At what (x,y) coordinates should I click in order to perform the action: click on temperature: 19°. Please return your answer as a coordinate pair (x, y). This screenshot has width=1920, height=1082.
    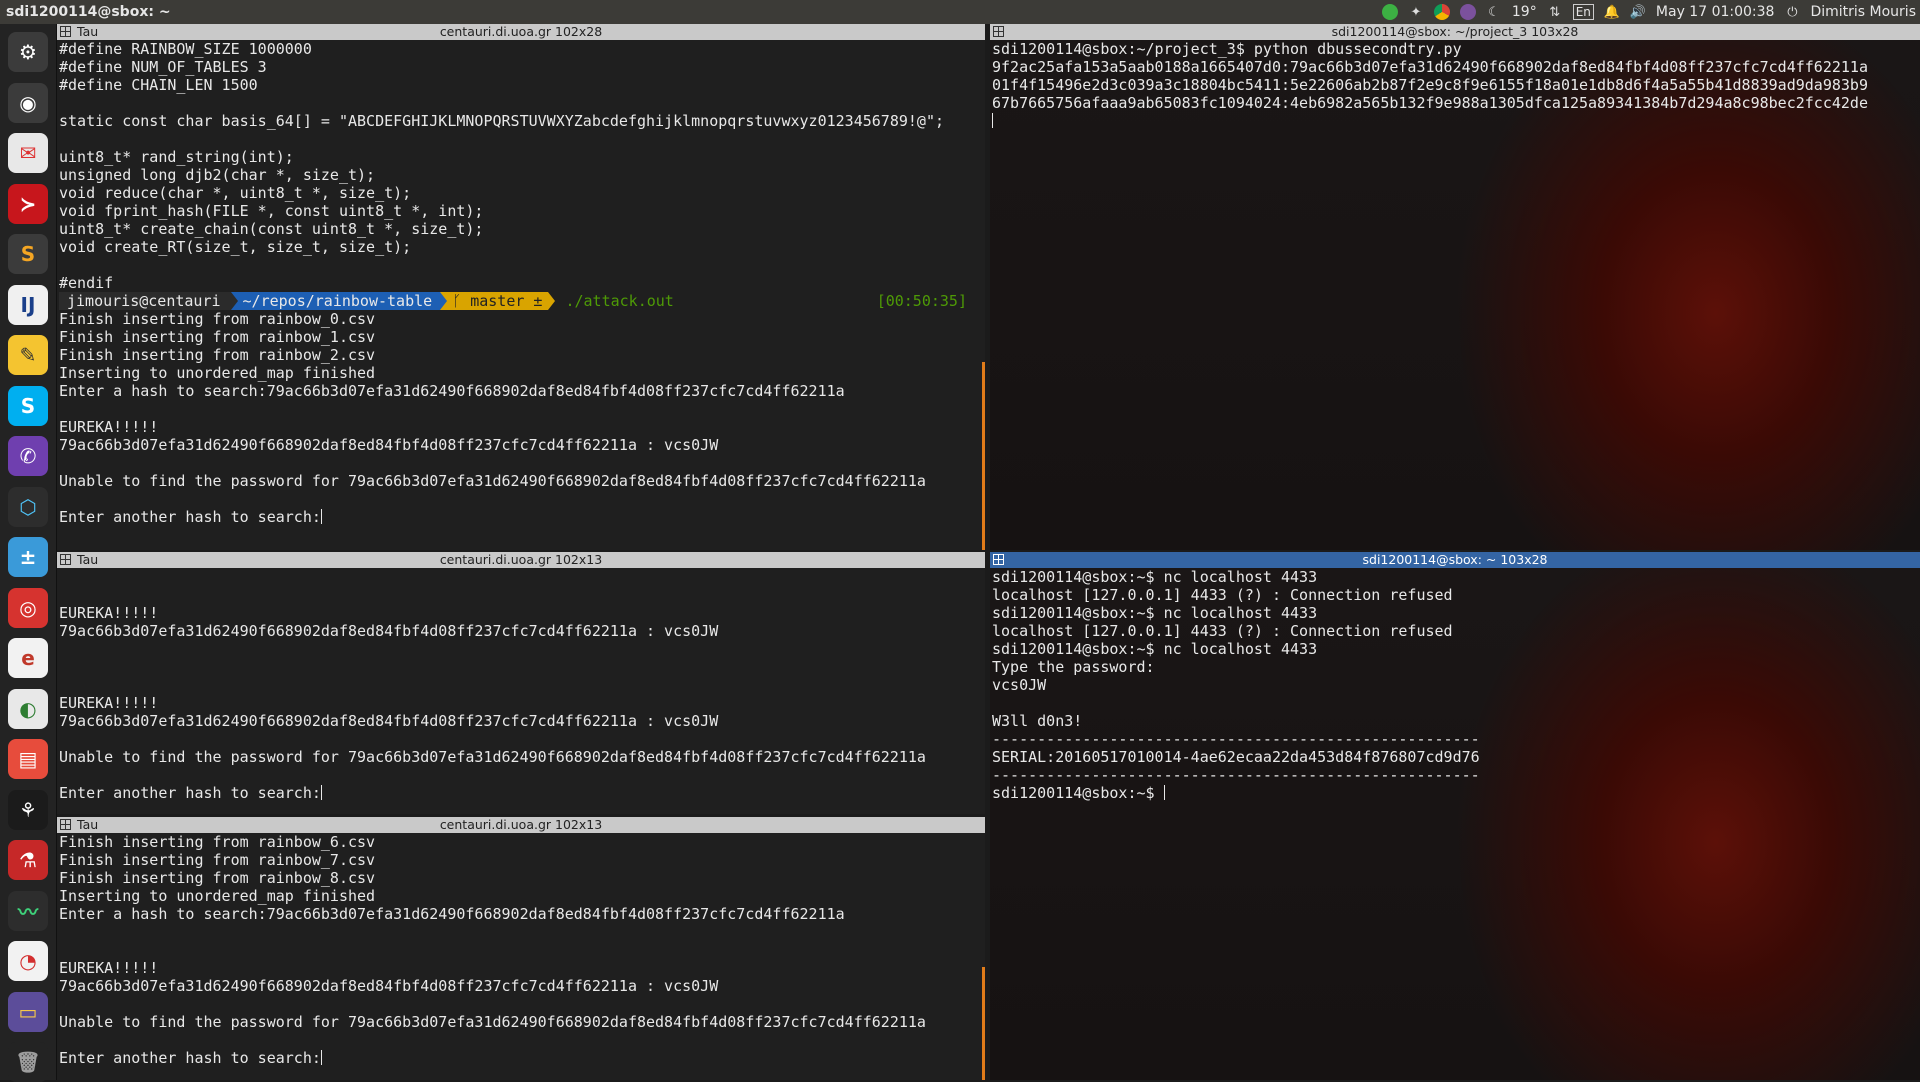
    Looking at the image, I should click on (1524, 12).